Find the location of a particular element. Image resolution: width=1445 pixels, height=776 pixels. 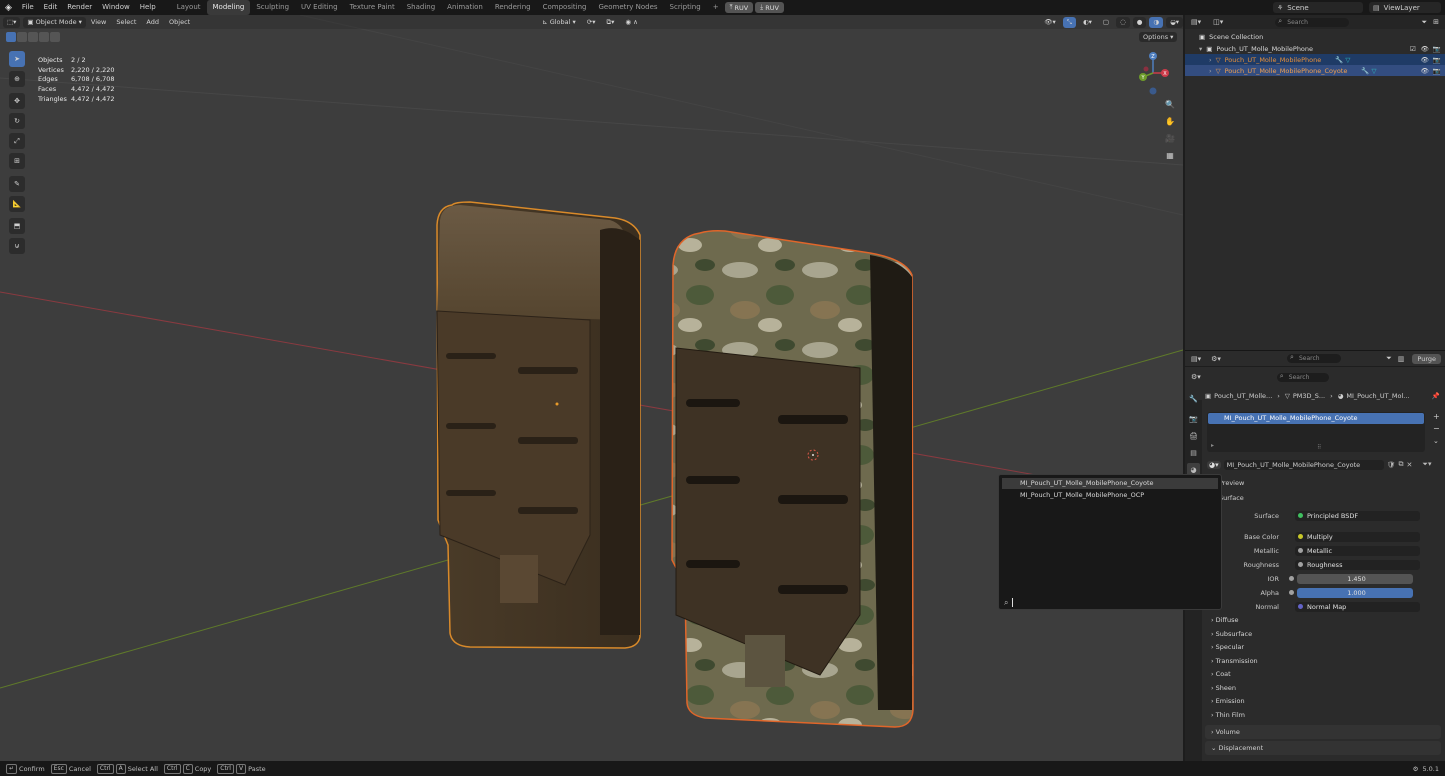

menu-select: Select is located at coordinates (126, 22).